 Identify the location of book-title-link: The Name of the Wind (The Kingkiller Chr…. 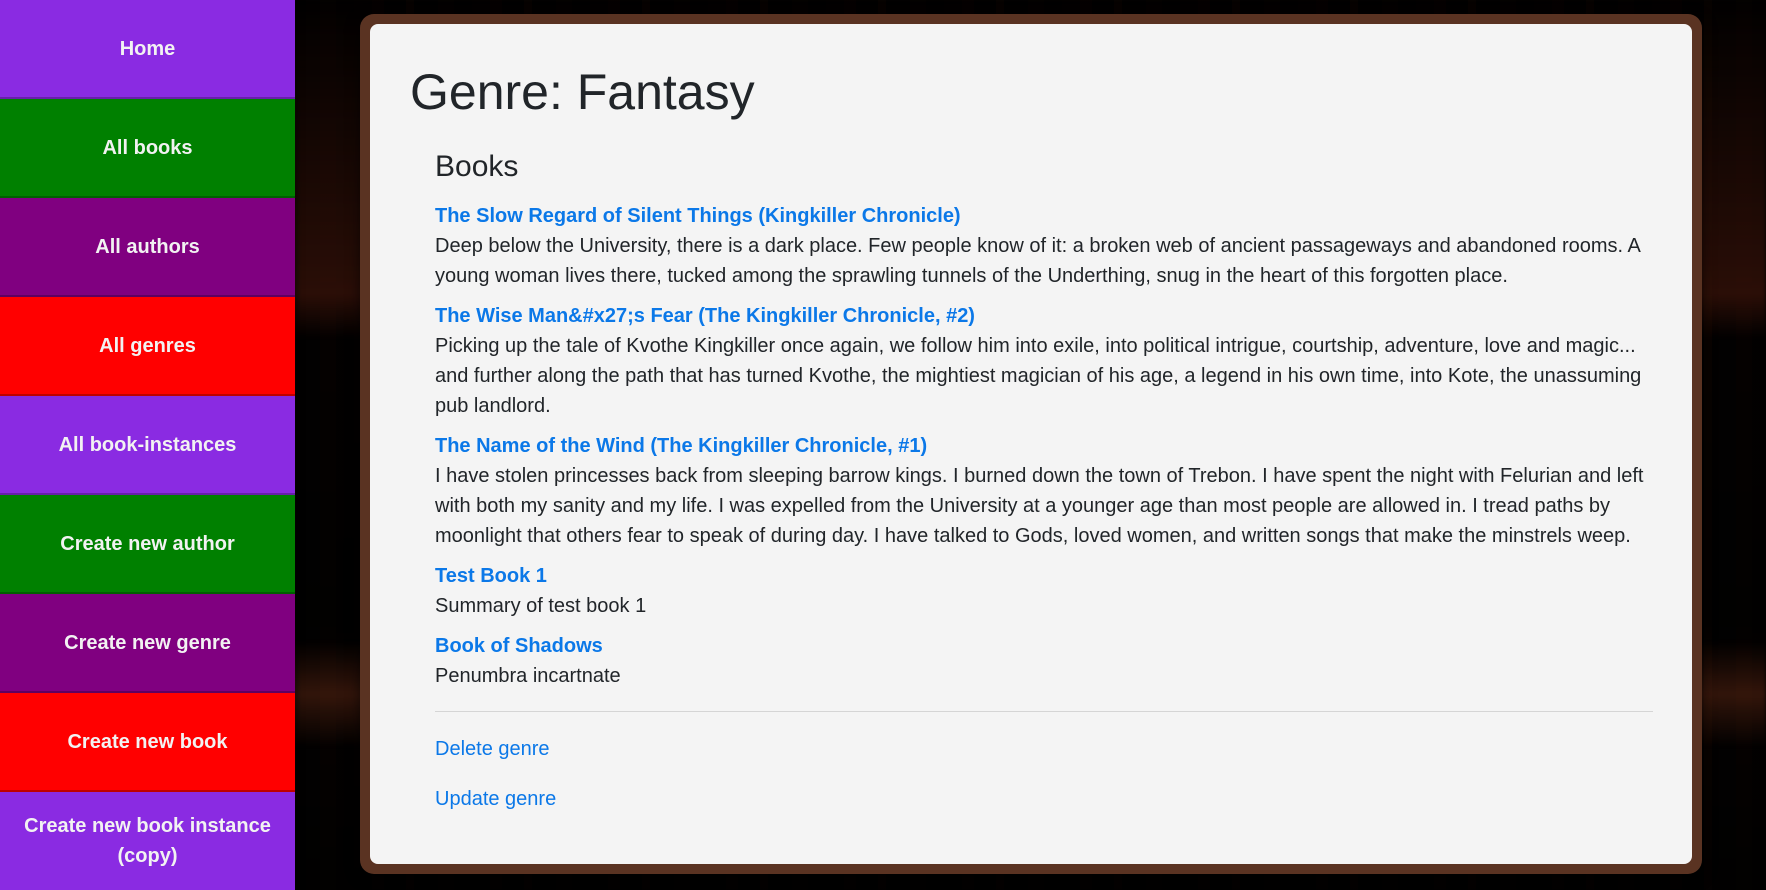
(1044, 446).